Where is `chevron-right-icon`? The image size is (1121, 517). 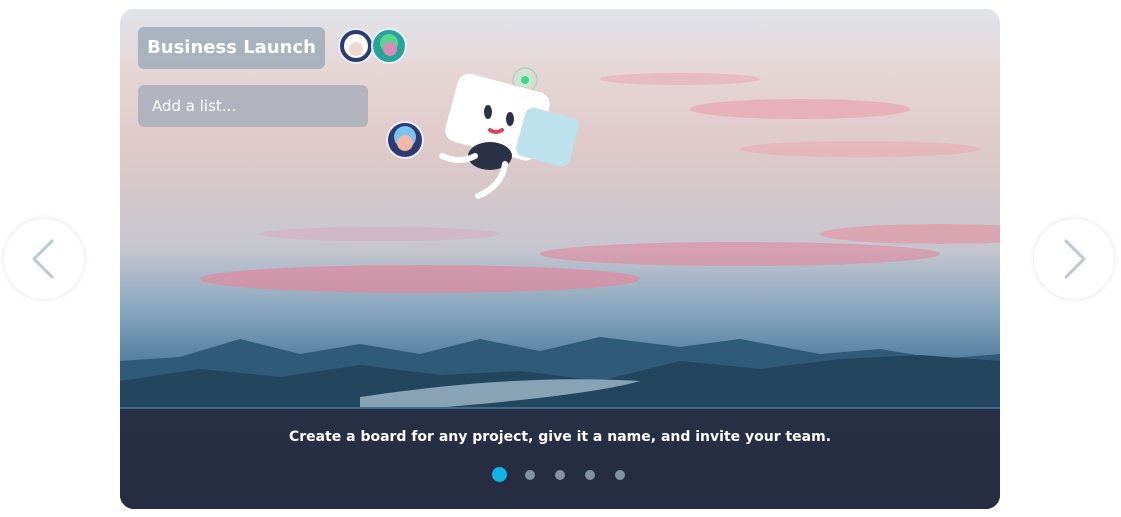 chevron-right-icon is located at coordinates (1075, 259).